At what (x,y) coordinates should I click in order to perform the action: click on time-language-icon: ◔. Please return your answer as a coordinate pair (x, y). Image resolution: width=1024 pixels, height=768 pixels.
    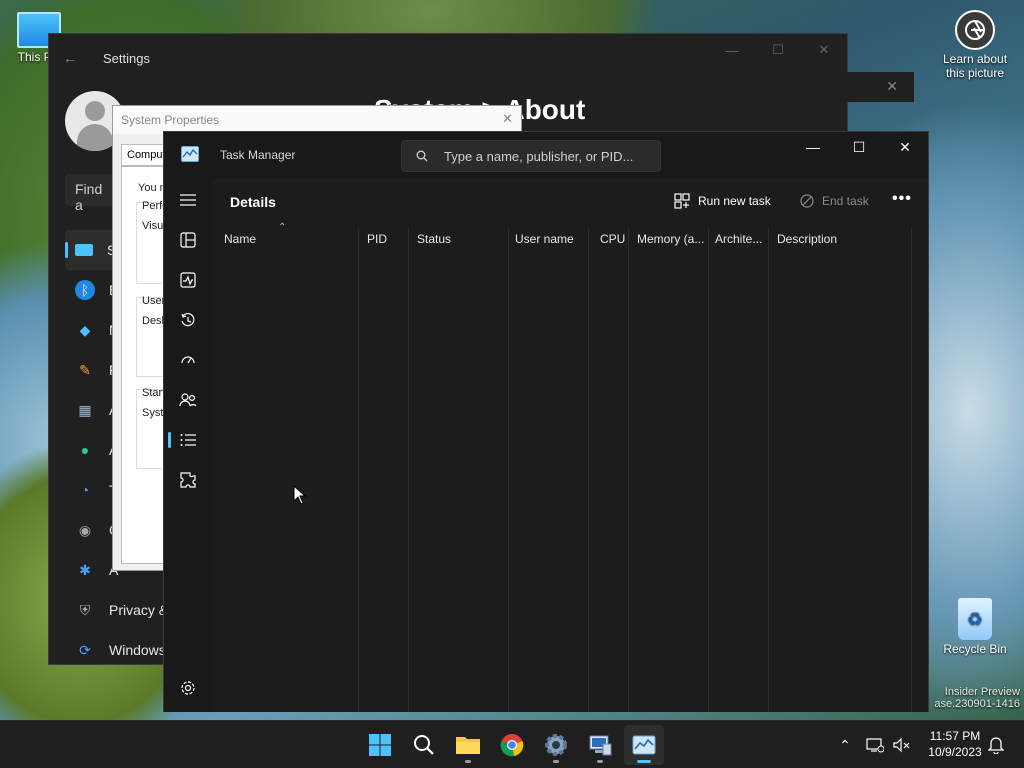
    Looking at the image, I should click on (85, 490).